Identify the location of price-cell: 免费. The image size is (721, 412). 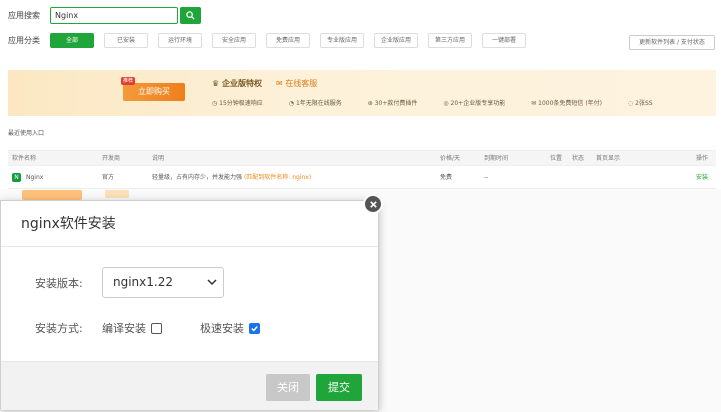
(446, 177).